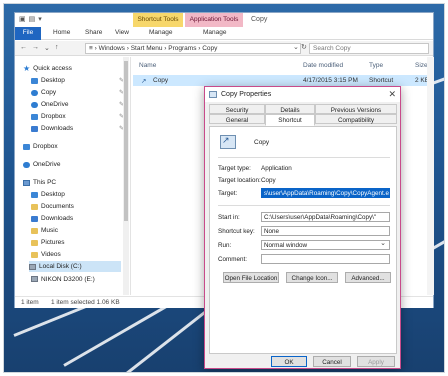 Image resolution: width=448 pixels, height=376 pixels. I want to click on nav-item-desktop: Desktop, so click(48, 80).